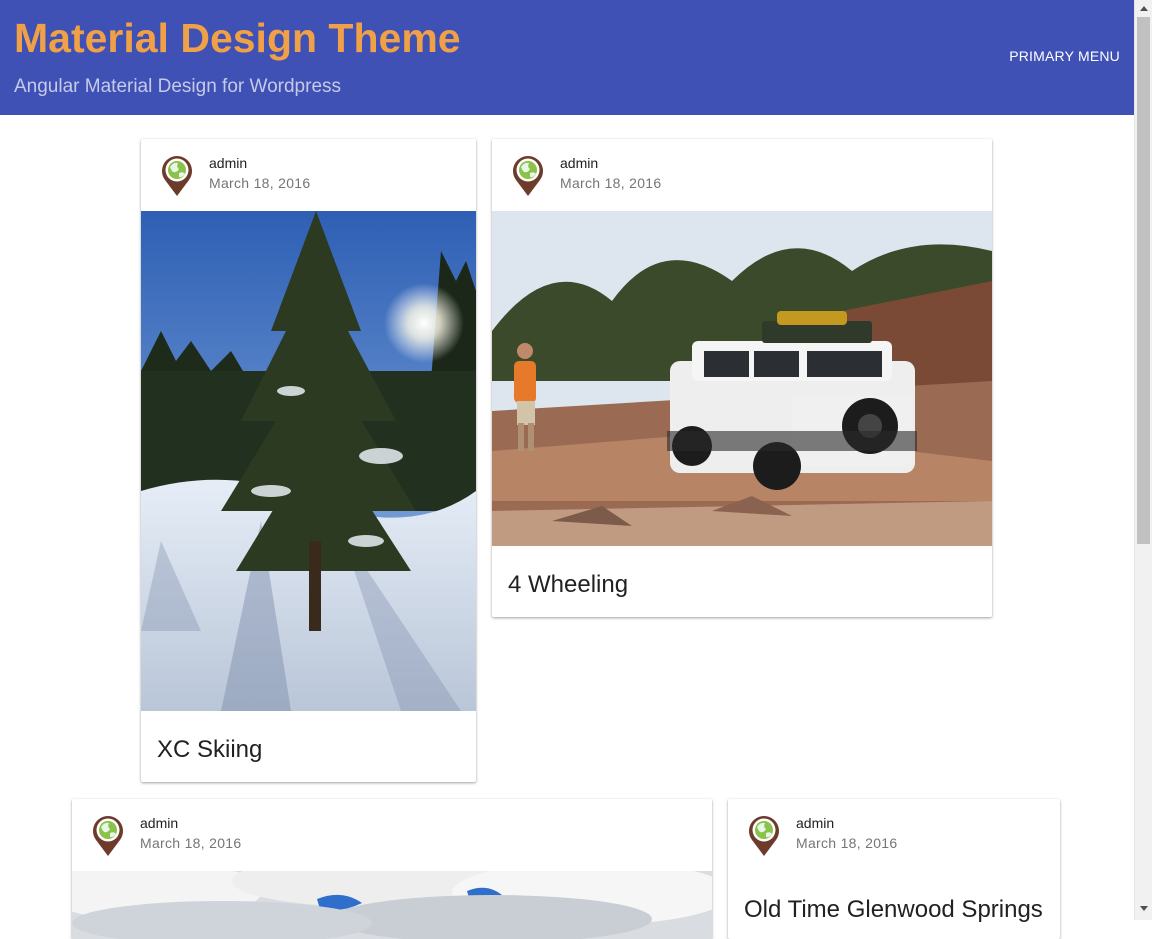 The height and width of the screenshot is (939, 1152). Describe the element at coordinates (1143, 280) in the screenshot. I see `scrollbar-thumb` at that location.